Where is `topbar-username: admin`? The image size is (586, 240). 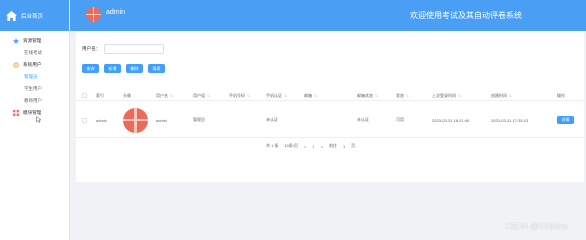 topbar-username: admin is located at coordinates (115, 12).